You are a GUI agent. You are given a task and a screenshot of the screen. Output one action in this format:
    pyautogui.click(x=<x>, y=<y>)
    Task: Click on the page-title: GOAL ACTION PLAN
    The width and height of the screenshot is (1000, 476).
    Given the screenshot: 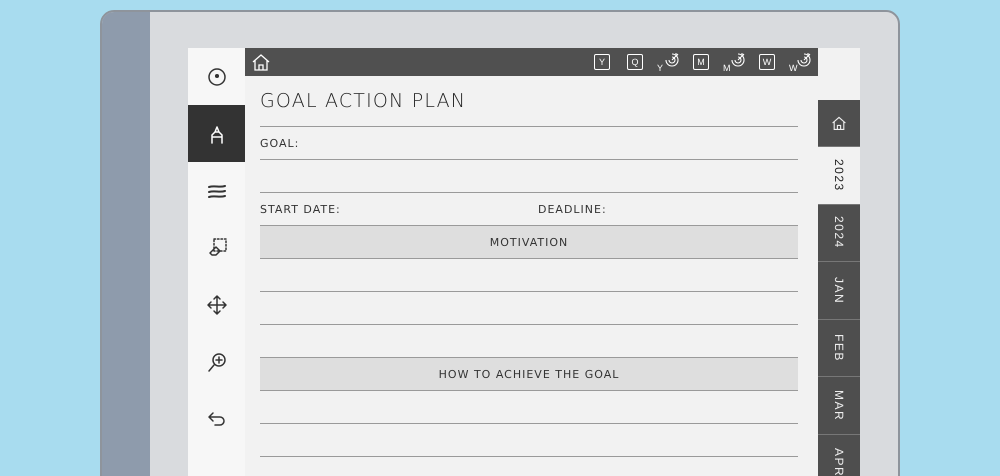 What is the action you would take?
    pyautogui.click(x=363, y=101)
    